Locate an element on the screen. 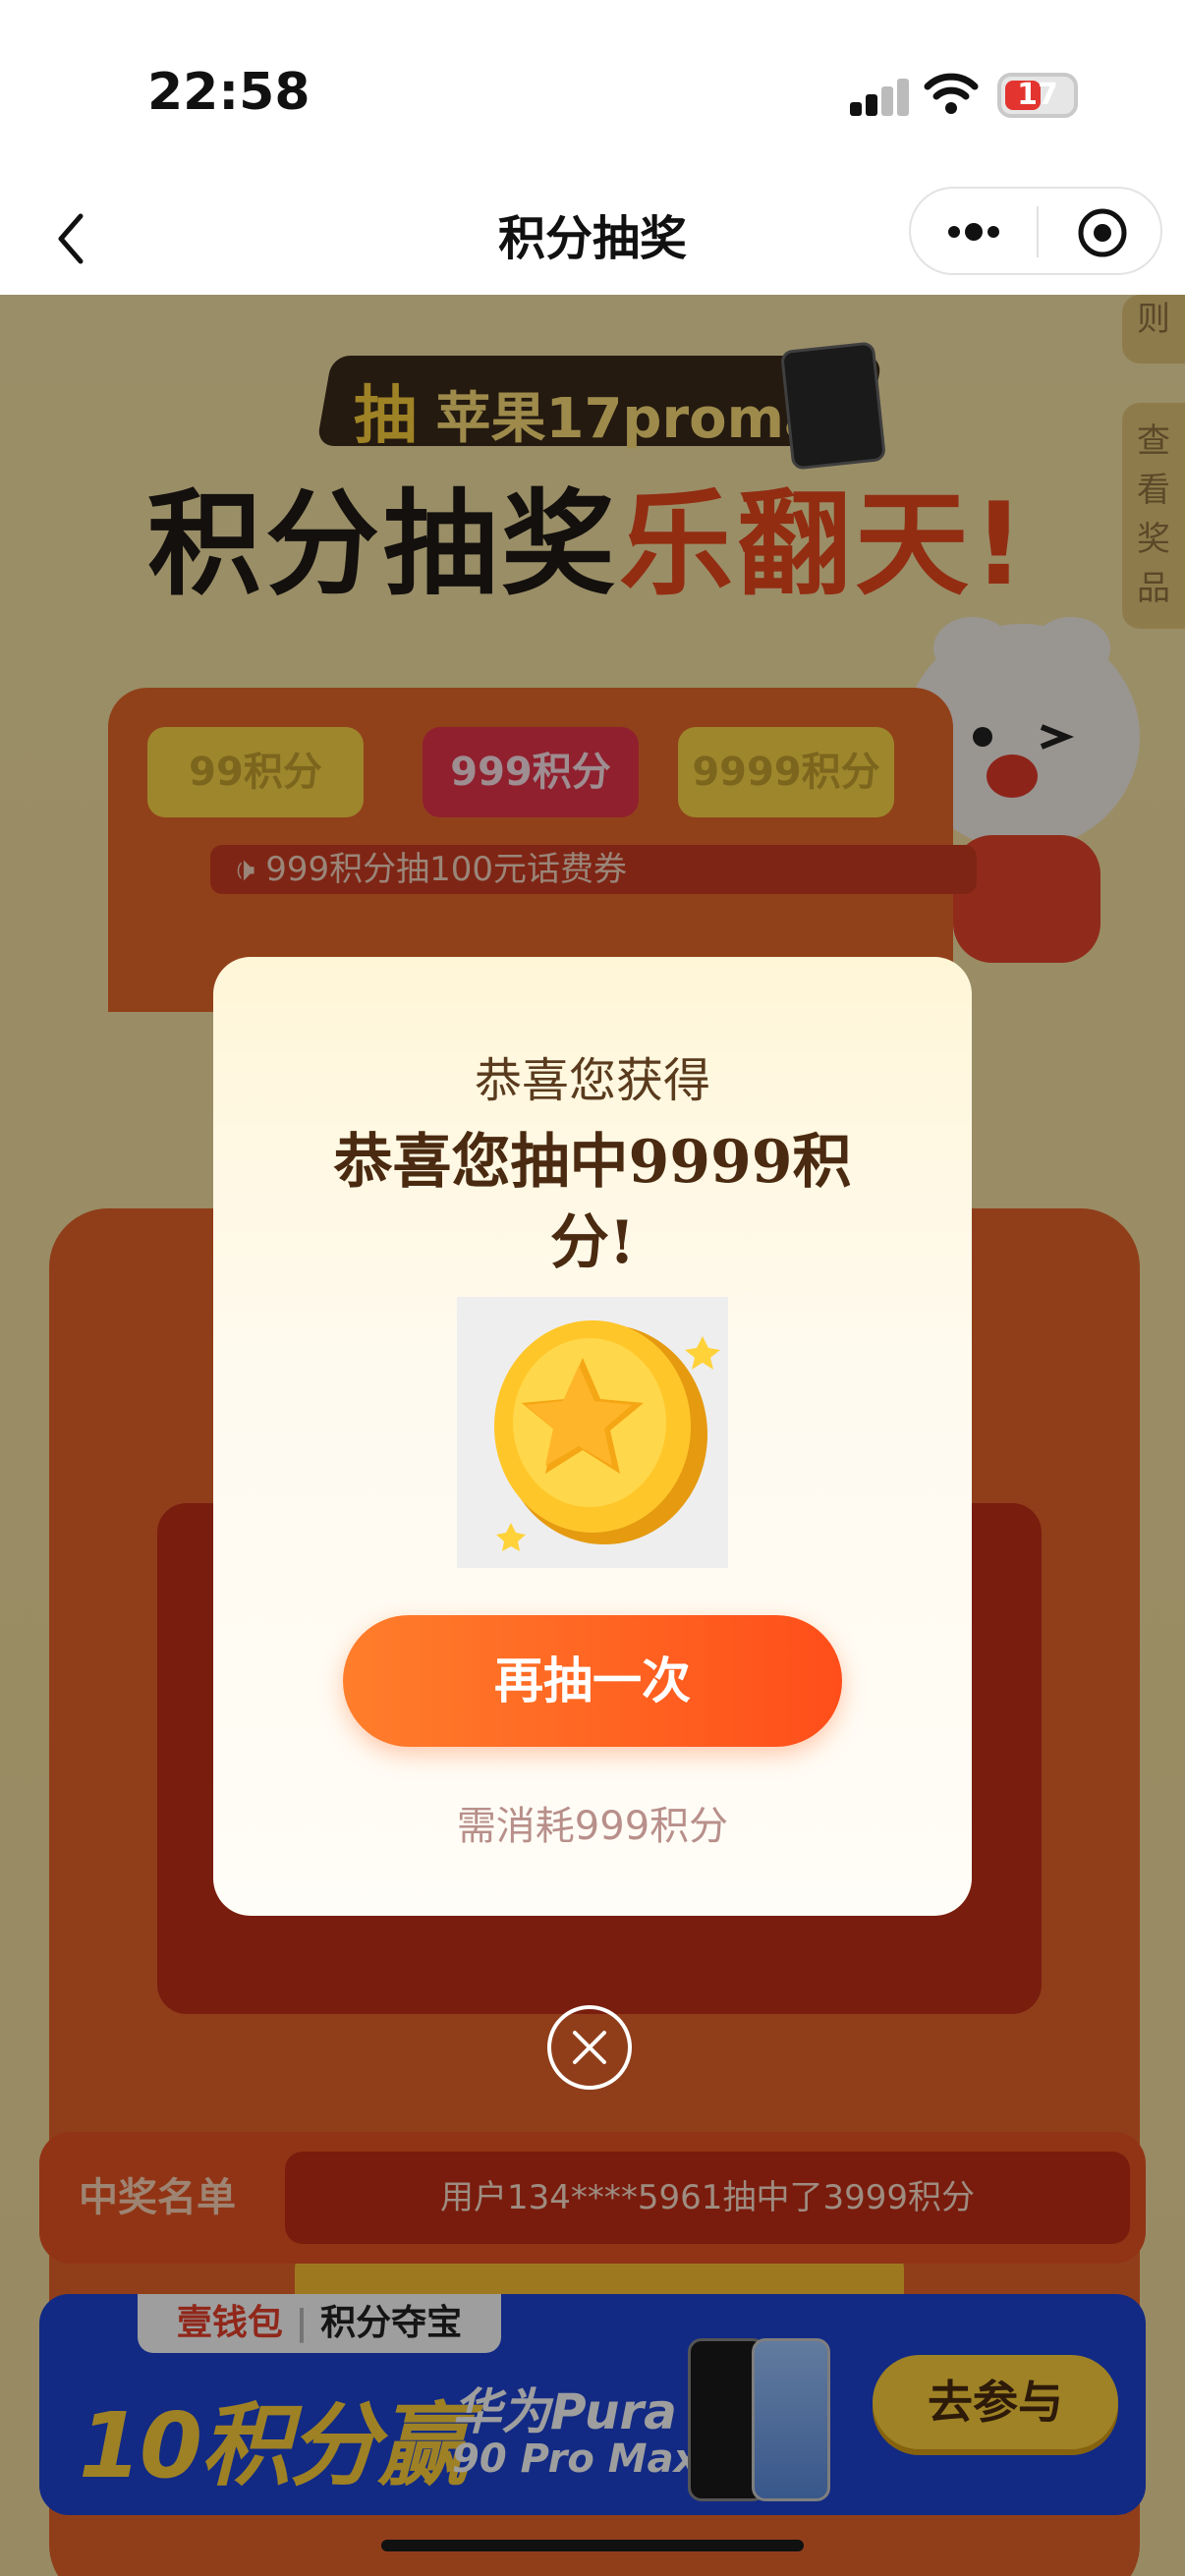  status-time: 22:58 is located at coordinates (229, 92).